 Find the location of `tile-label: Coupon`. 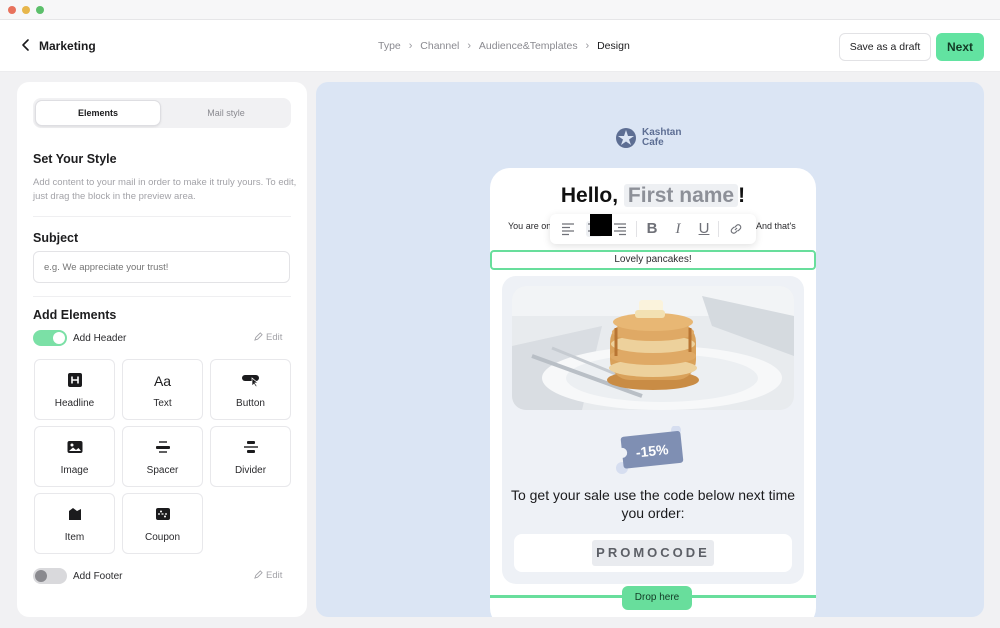

tile-label: Coupon is located at coordinates (162, 537).